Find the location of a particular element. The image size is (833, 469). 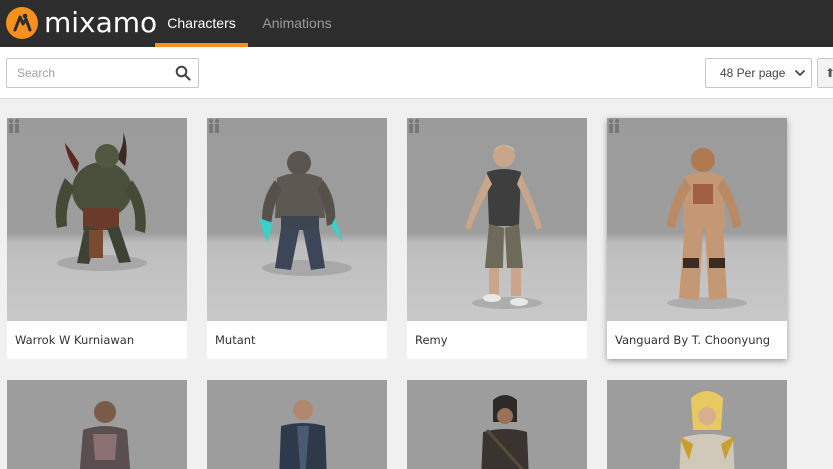

vanguard-figure-icon is located at coordinates (707, 228).